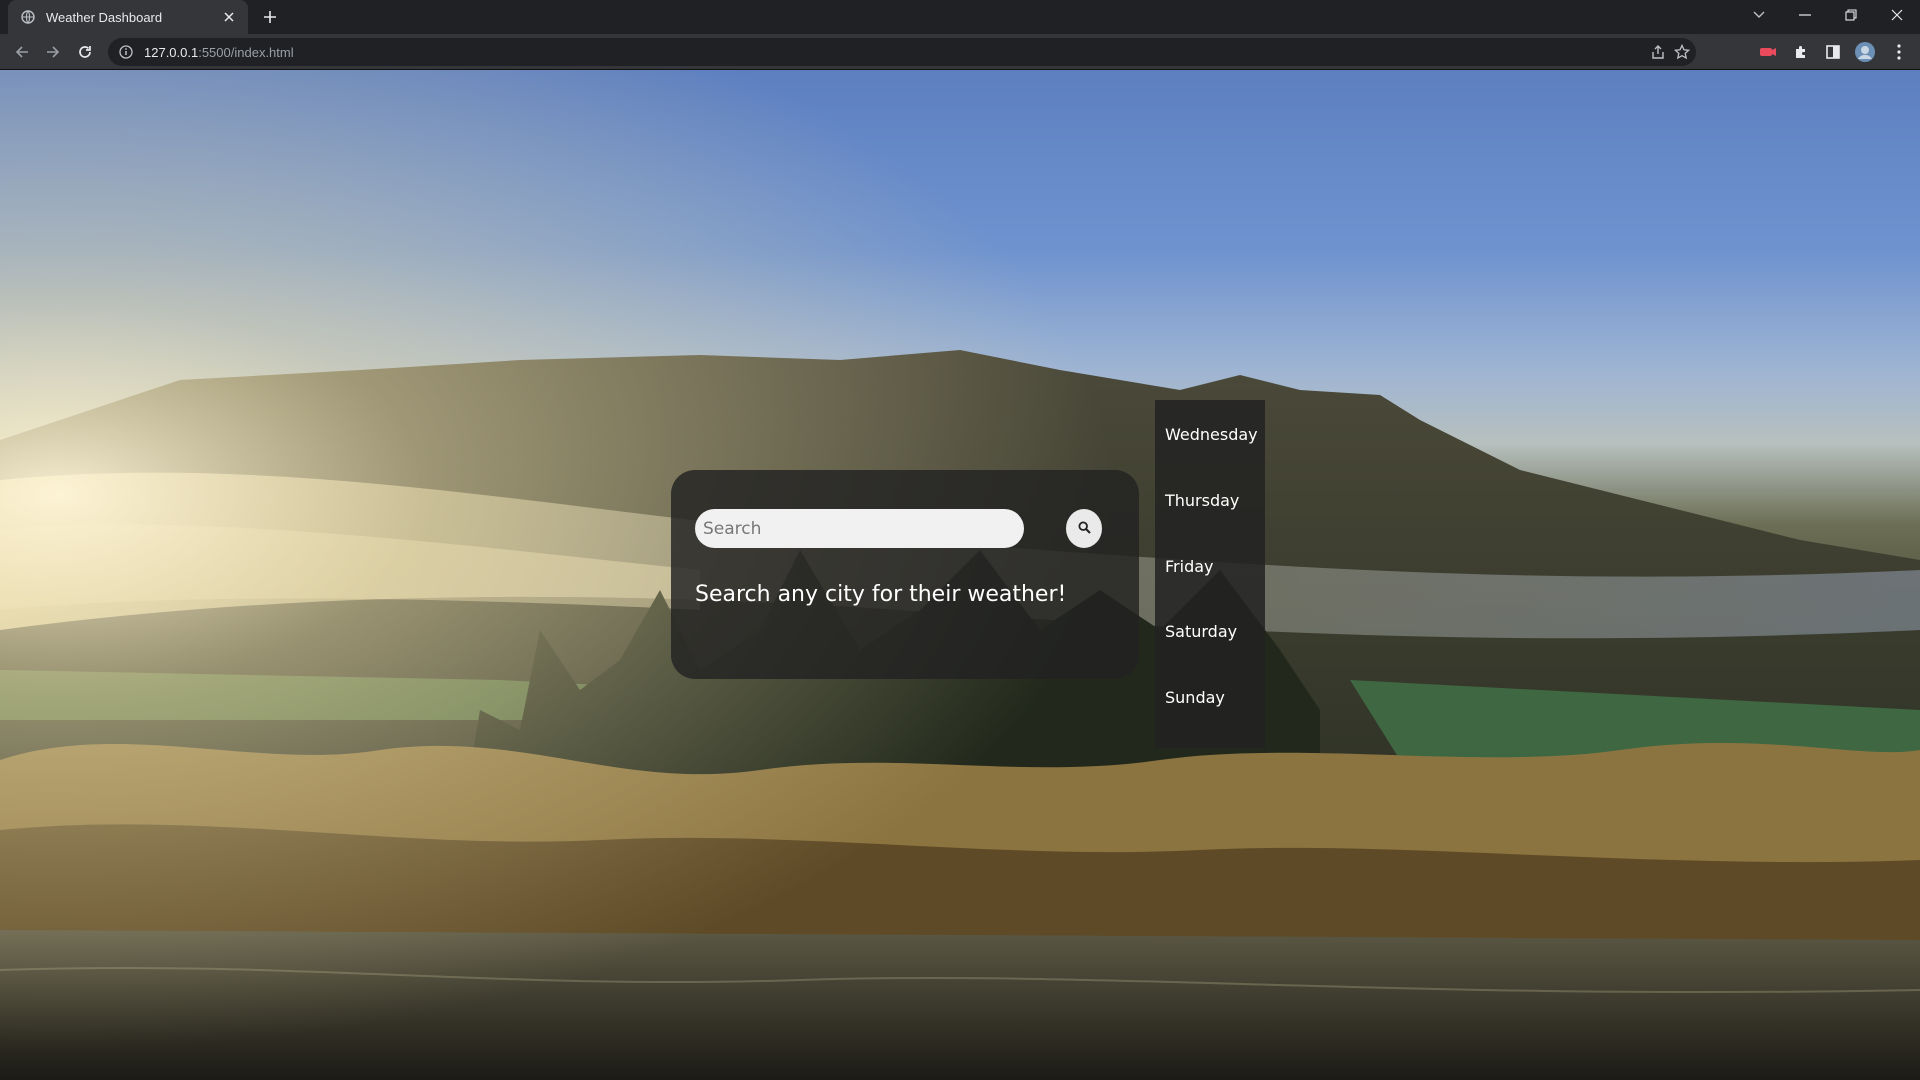  Describe the element at coordinates (1202, 500) in the screenshot. I see `forecast-day: Thursday` at that location.